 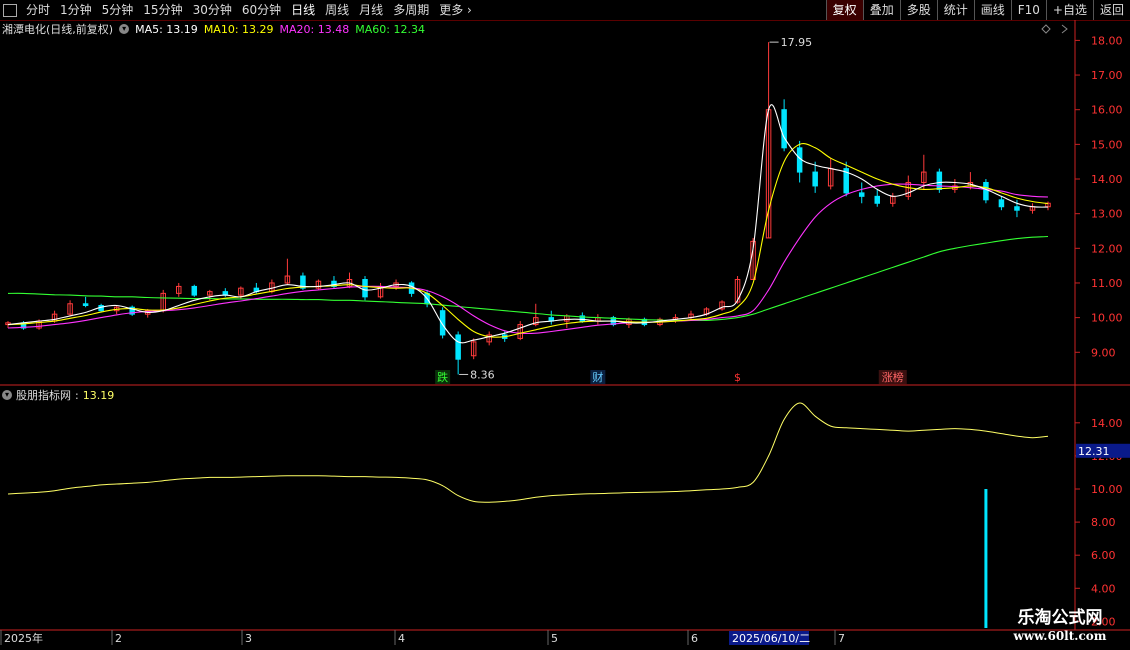 I want to click on event-badge-3: 涨榜, so click(x=893, y=377).